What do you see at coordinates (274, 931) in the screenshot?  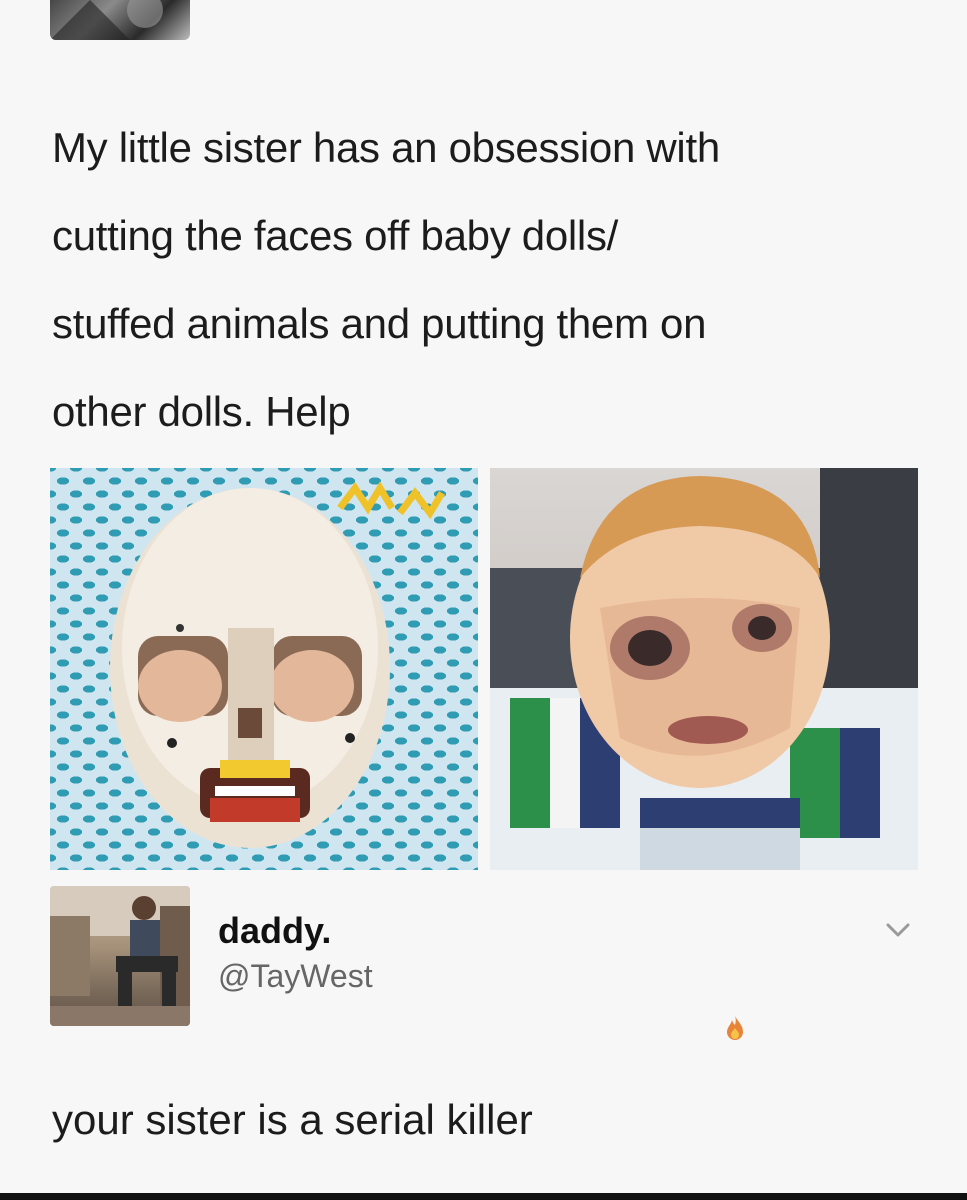 I see `reply-display-name: daddy.` at bounding box center [274, 931].